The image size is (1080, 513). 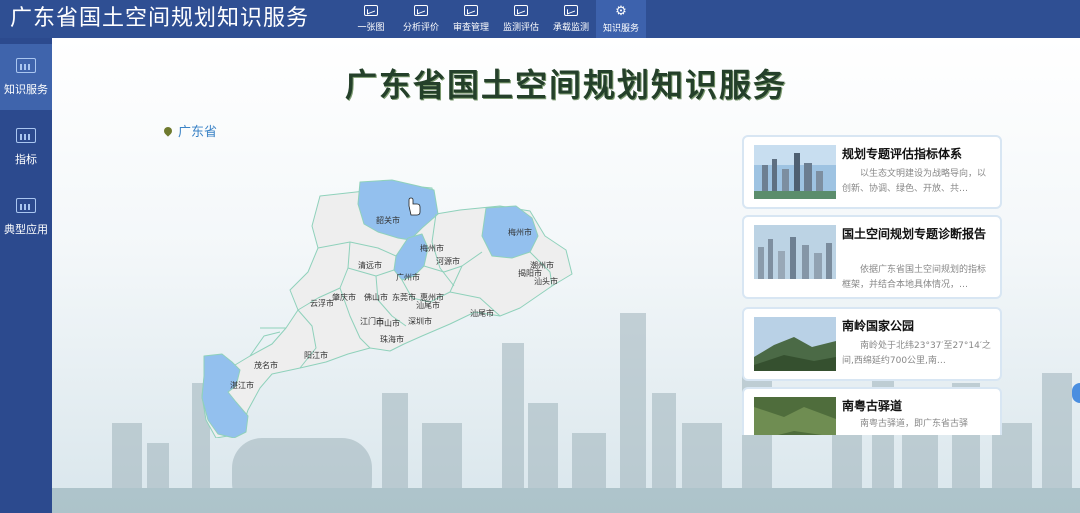 I want to click on page-title: 广东省国土空间规划知识服务, so click(x=565, y=85).